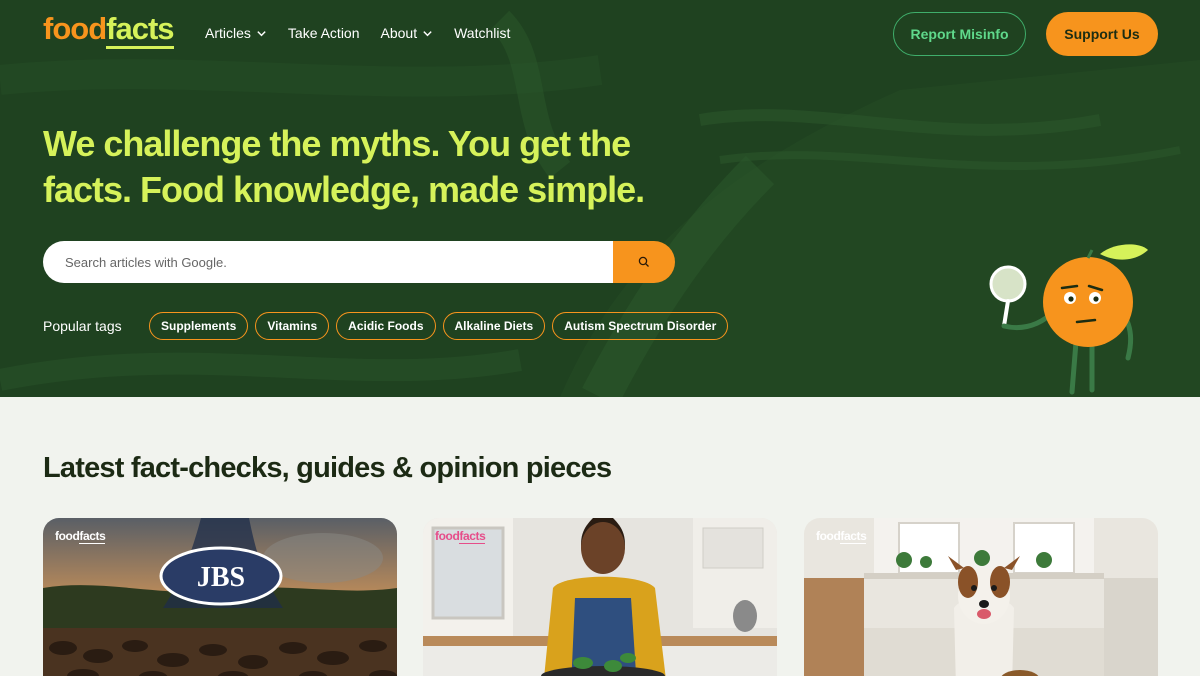 The image size is (1200, 676). I want to click on nav-item-label: Take Action, so click(323, 33).